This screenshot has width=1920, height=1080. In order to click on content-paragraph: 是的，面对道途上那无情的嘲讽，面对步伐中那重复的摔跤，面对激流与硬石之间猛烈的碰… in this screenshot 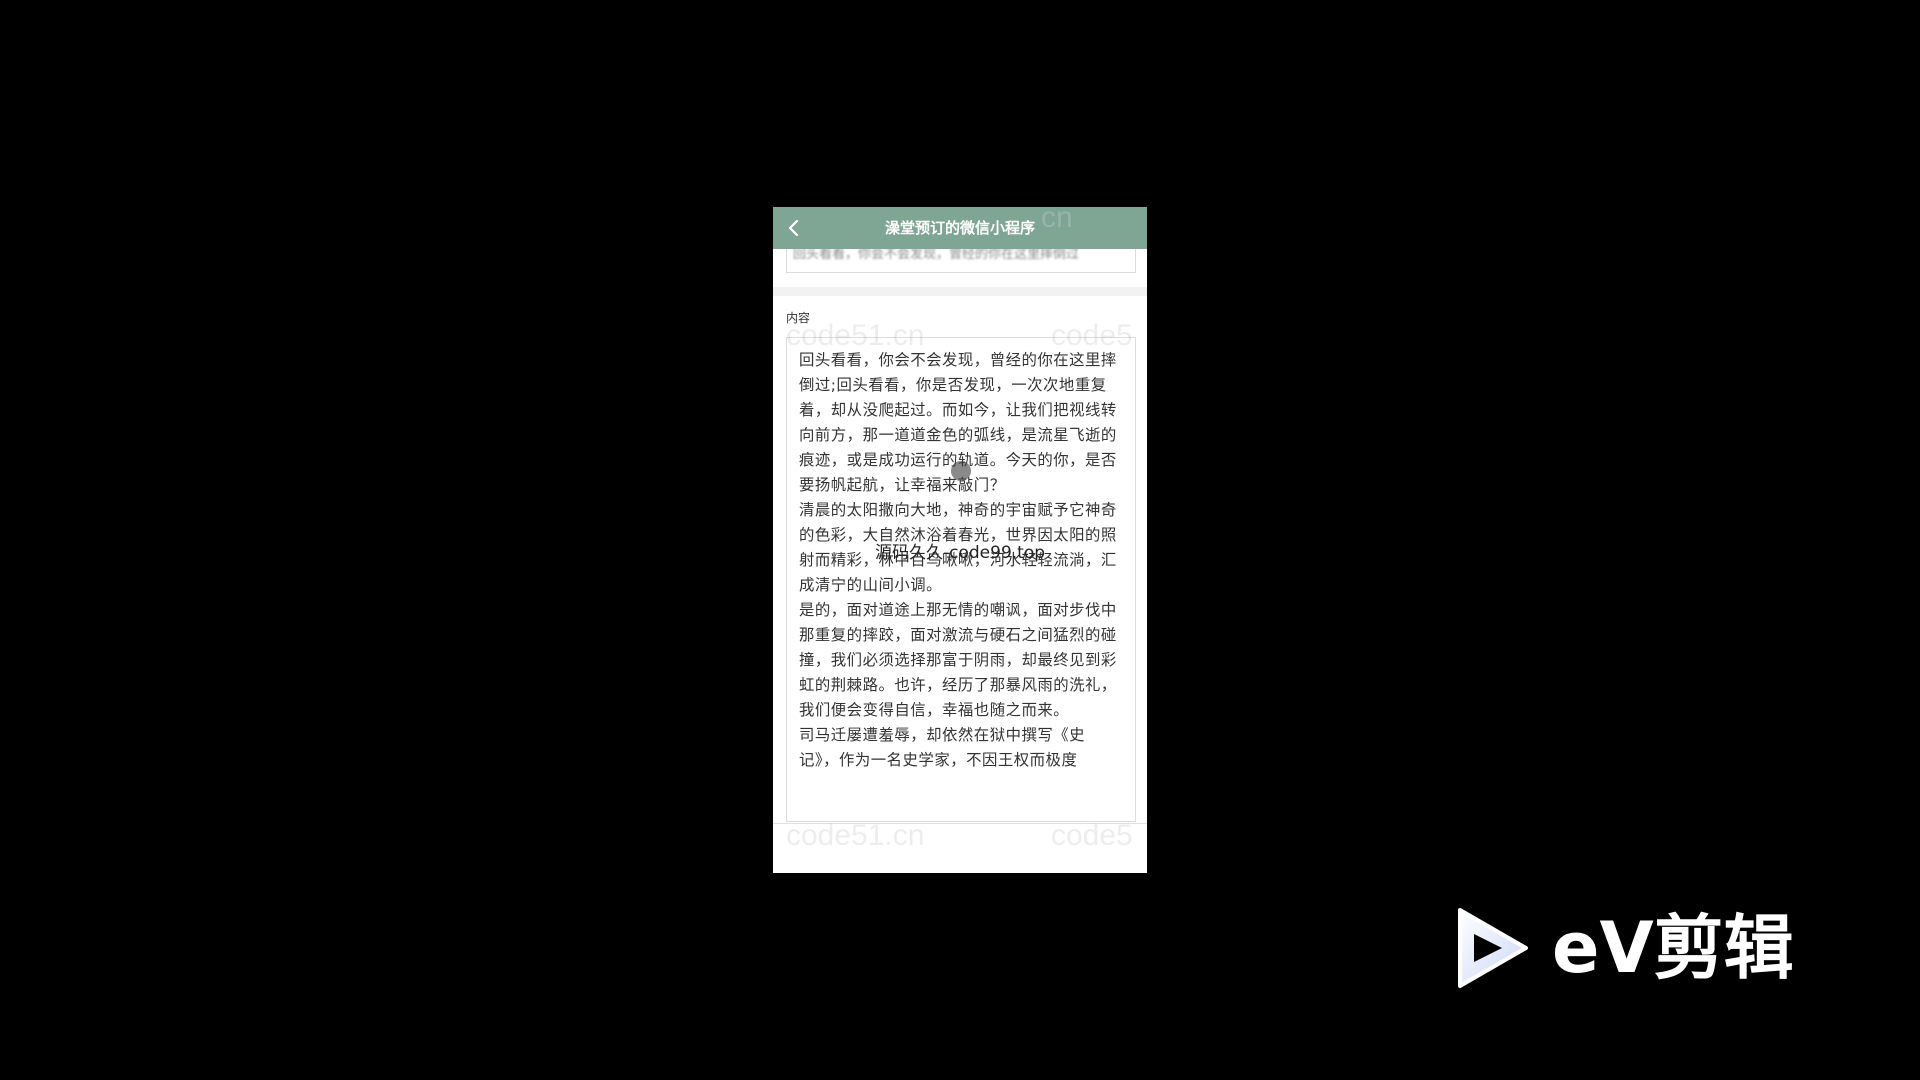, I will do `click(958, 660)`.